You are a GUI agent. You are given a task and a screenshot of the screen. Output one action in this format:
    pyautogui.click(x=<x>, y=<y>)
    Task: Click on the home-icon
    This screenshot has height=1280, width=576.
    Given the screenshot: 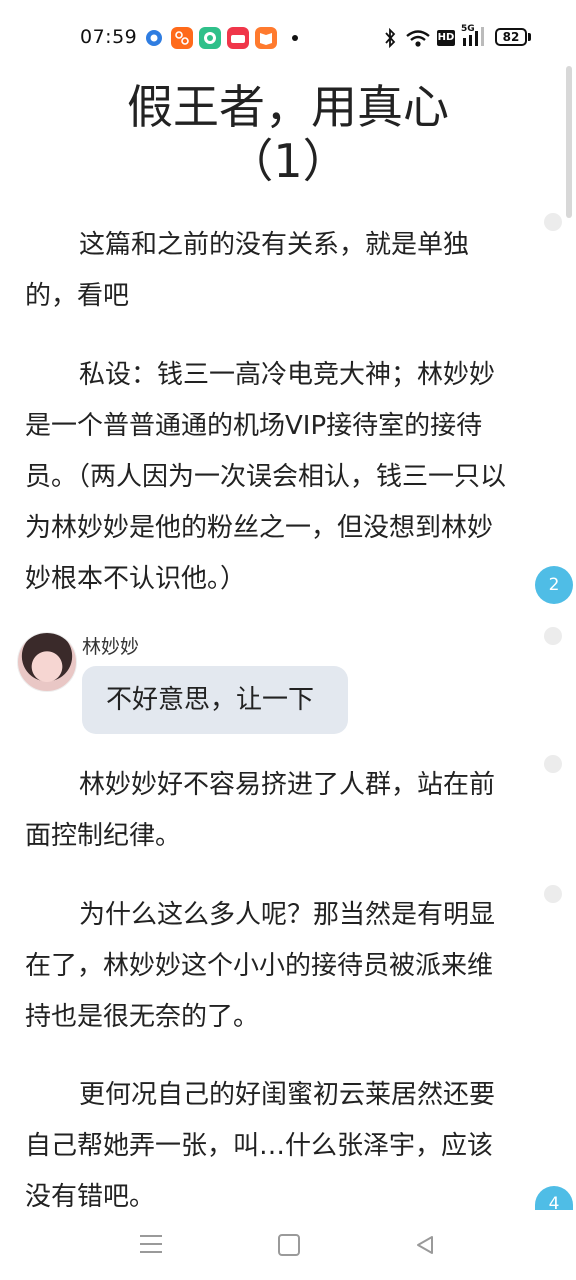 What is the action you would take?
    pyautogui.click(x=289, y=1245)
    